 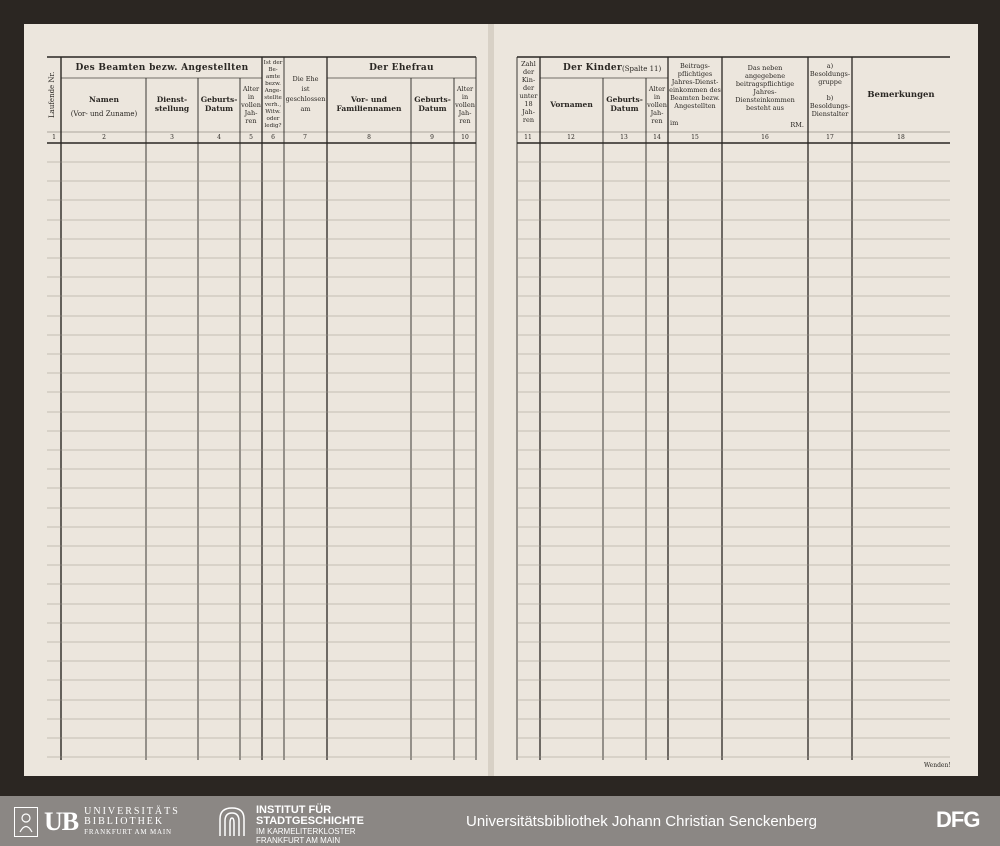 What do you see at coordinates (128, 832) in the screenshot?
I see `ub-line3: FRANKFURT AM MAIN` at bounding box center [128, 832].